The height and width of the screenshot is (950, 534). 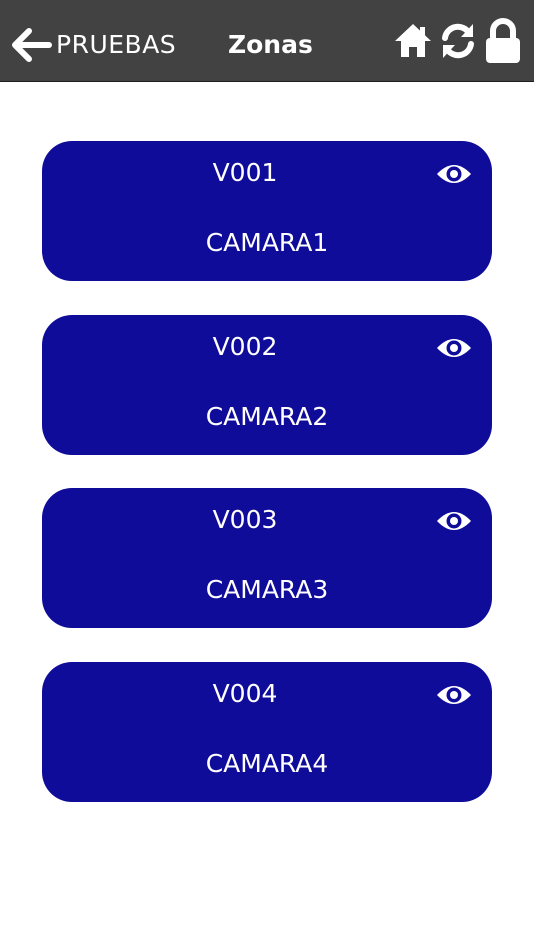 I want to click on zone-name: CAMARA2, so click(x=267, y=416).